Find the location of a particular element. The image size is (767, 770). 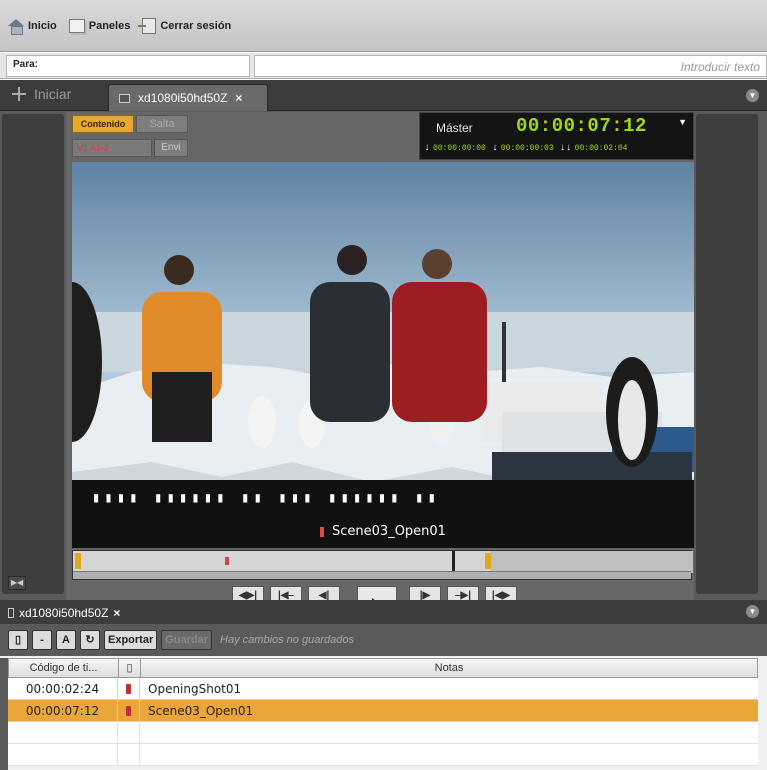

table-row-selected: 00:00:07:12 Scene03_Open01 is located at coordinates (383, 711).